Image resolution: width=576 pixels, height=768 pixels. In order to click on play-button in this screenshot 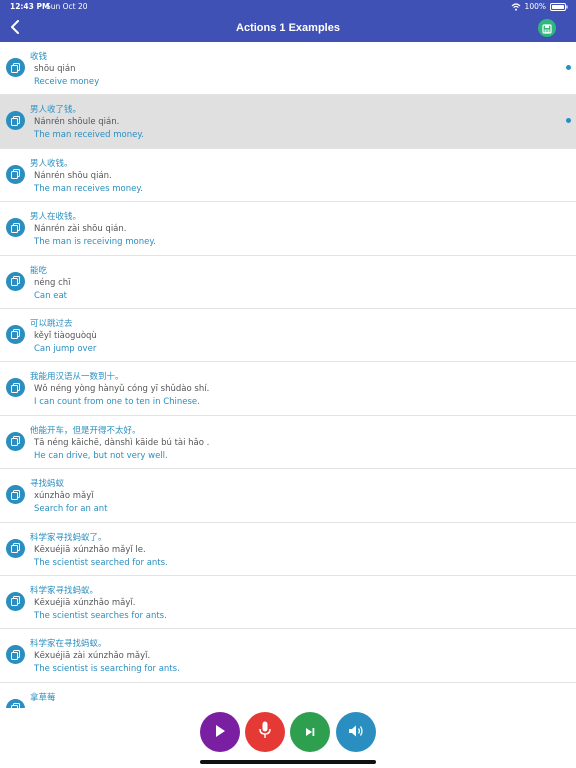, I will do `click(220, 732)`.